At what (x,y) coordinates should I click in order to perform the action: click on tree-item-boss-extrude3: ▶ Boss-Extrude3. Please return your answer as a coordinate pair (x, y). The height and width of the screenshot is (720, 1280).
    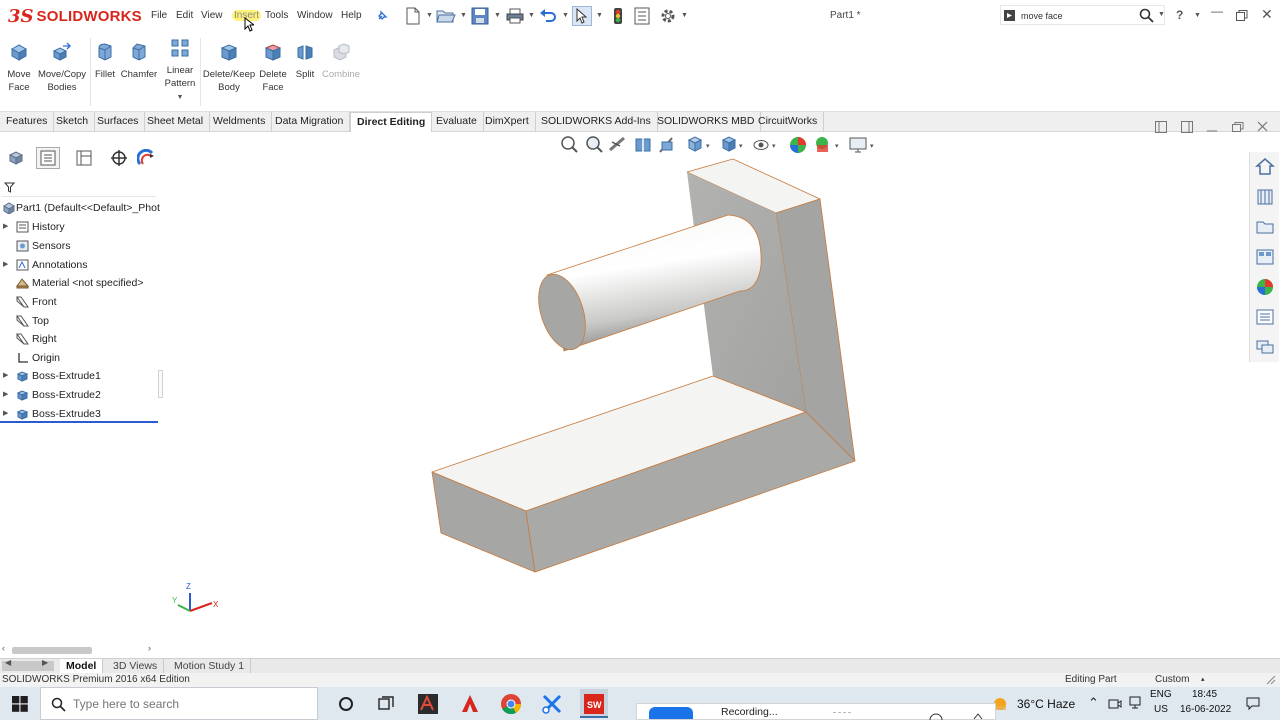
    Looking at the image, I should click on (79, 414).